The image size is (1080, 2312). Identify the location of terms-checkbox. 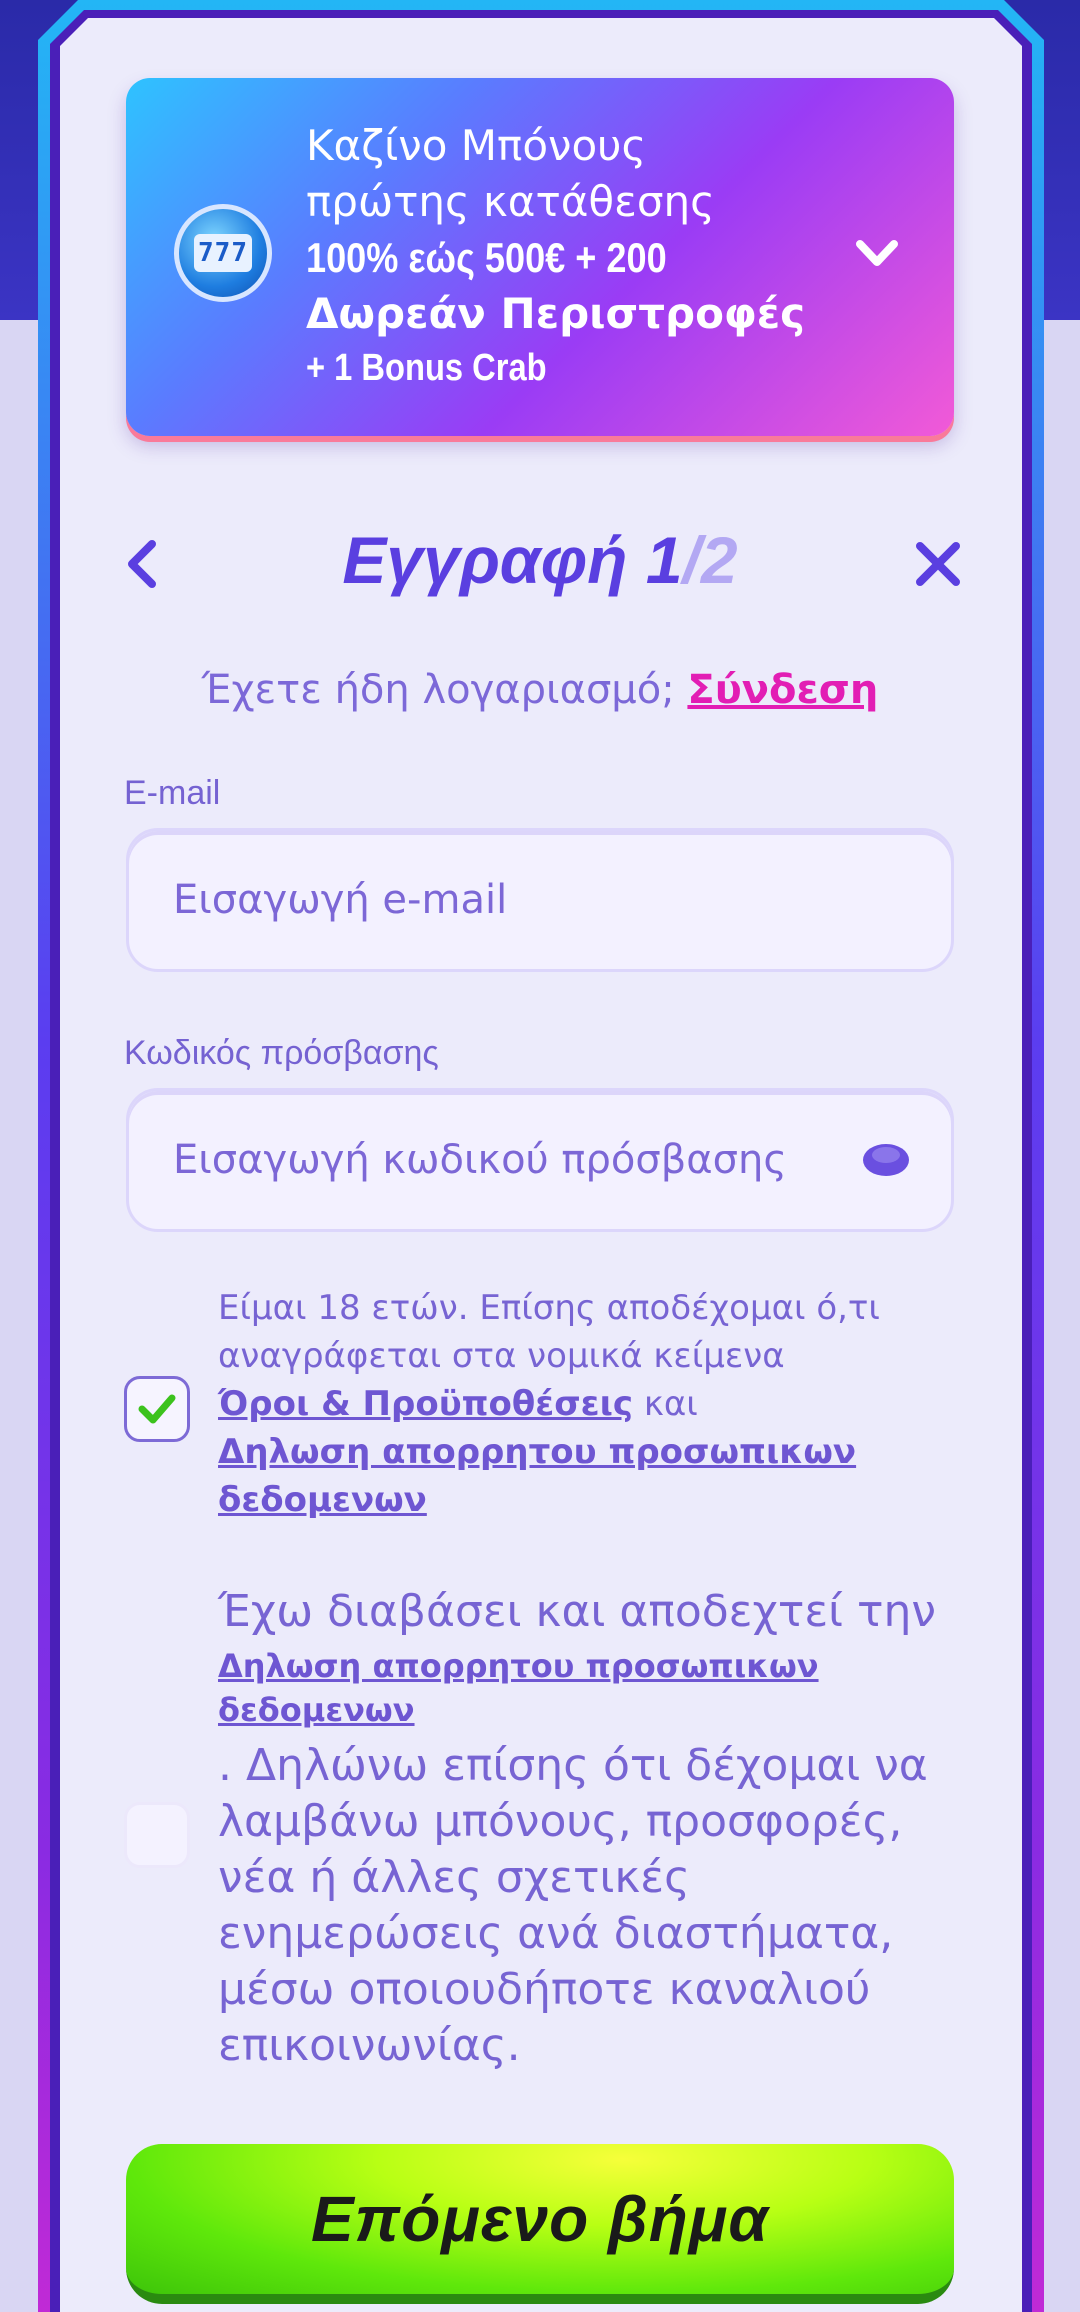
(157, 1409).